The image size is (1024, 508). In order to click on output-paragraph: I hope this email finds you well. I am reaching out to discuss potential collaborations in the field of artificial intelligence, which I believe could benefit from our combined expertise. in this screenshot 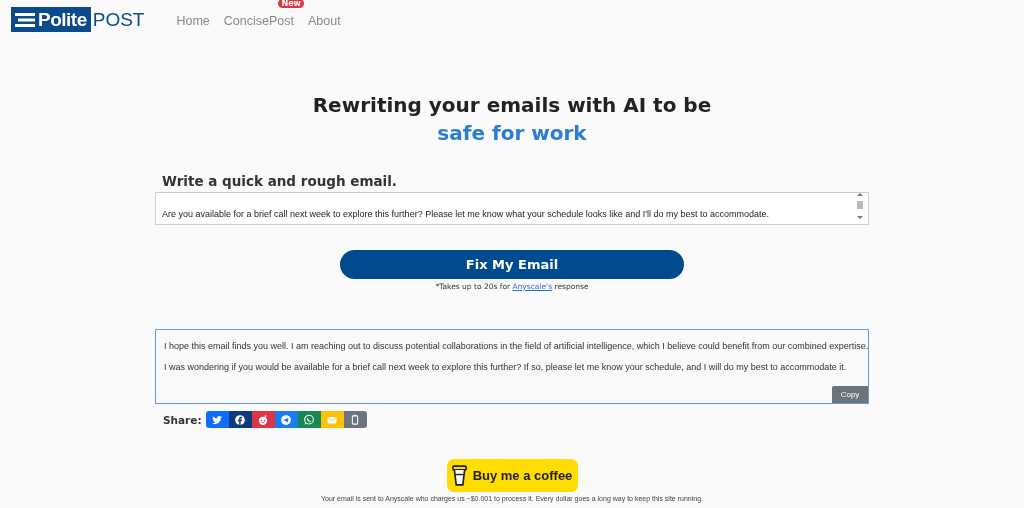, I will do `click(516, 346)`.